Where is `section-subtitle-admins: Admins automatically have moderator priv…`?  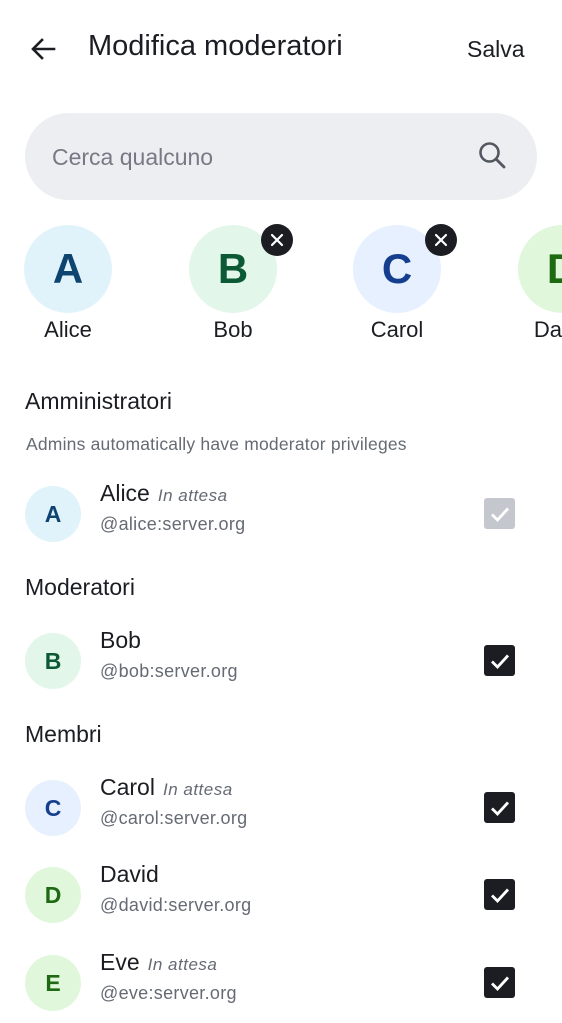 section-subtitle-admins: Admins automatically have moderator priv… is located at coordinates (216, 444).